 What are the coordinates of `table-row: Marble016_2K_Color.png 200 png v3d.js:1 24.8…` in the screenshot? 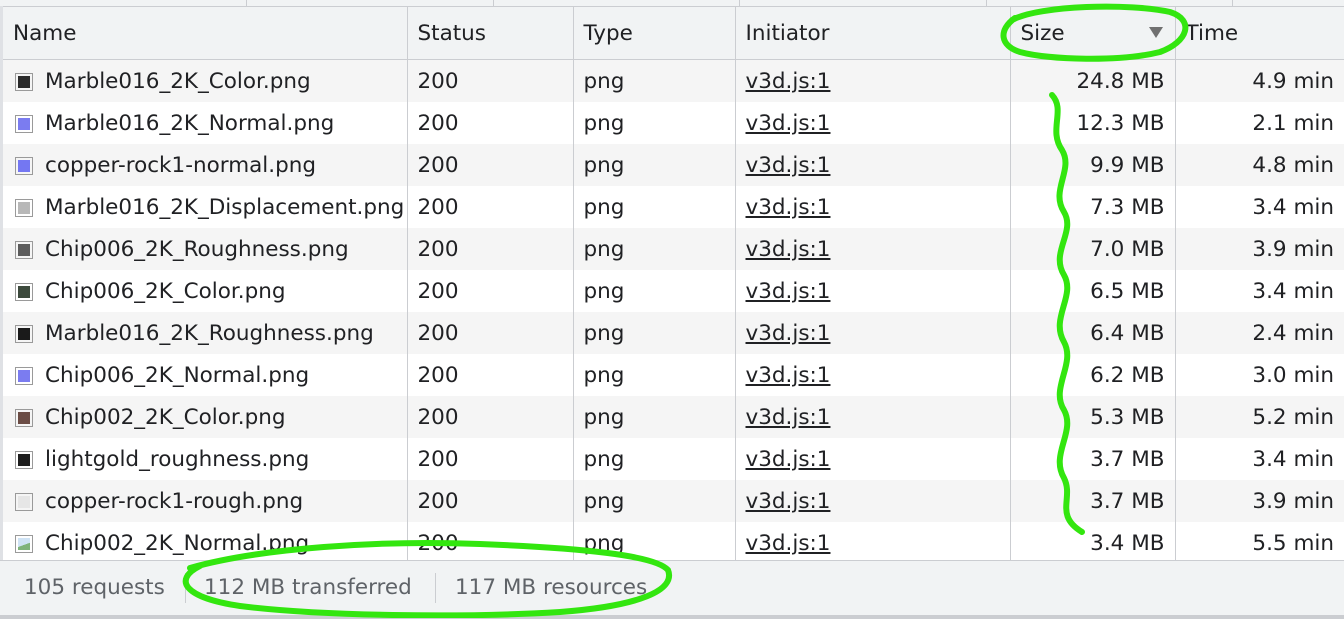 It's located at (673, 80).